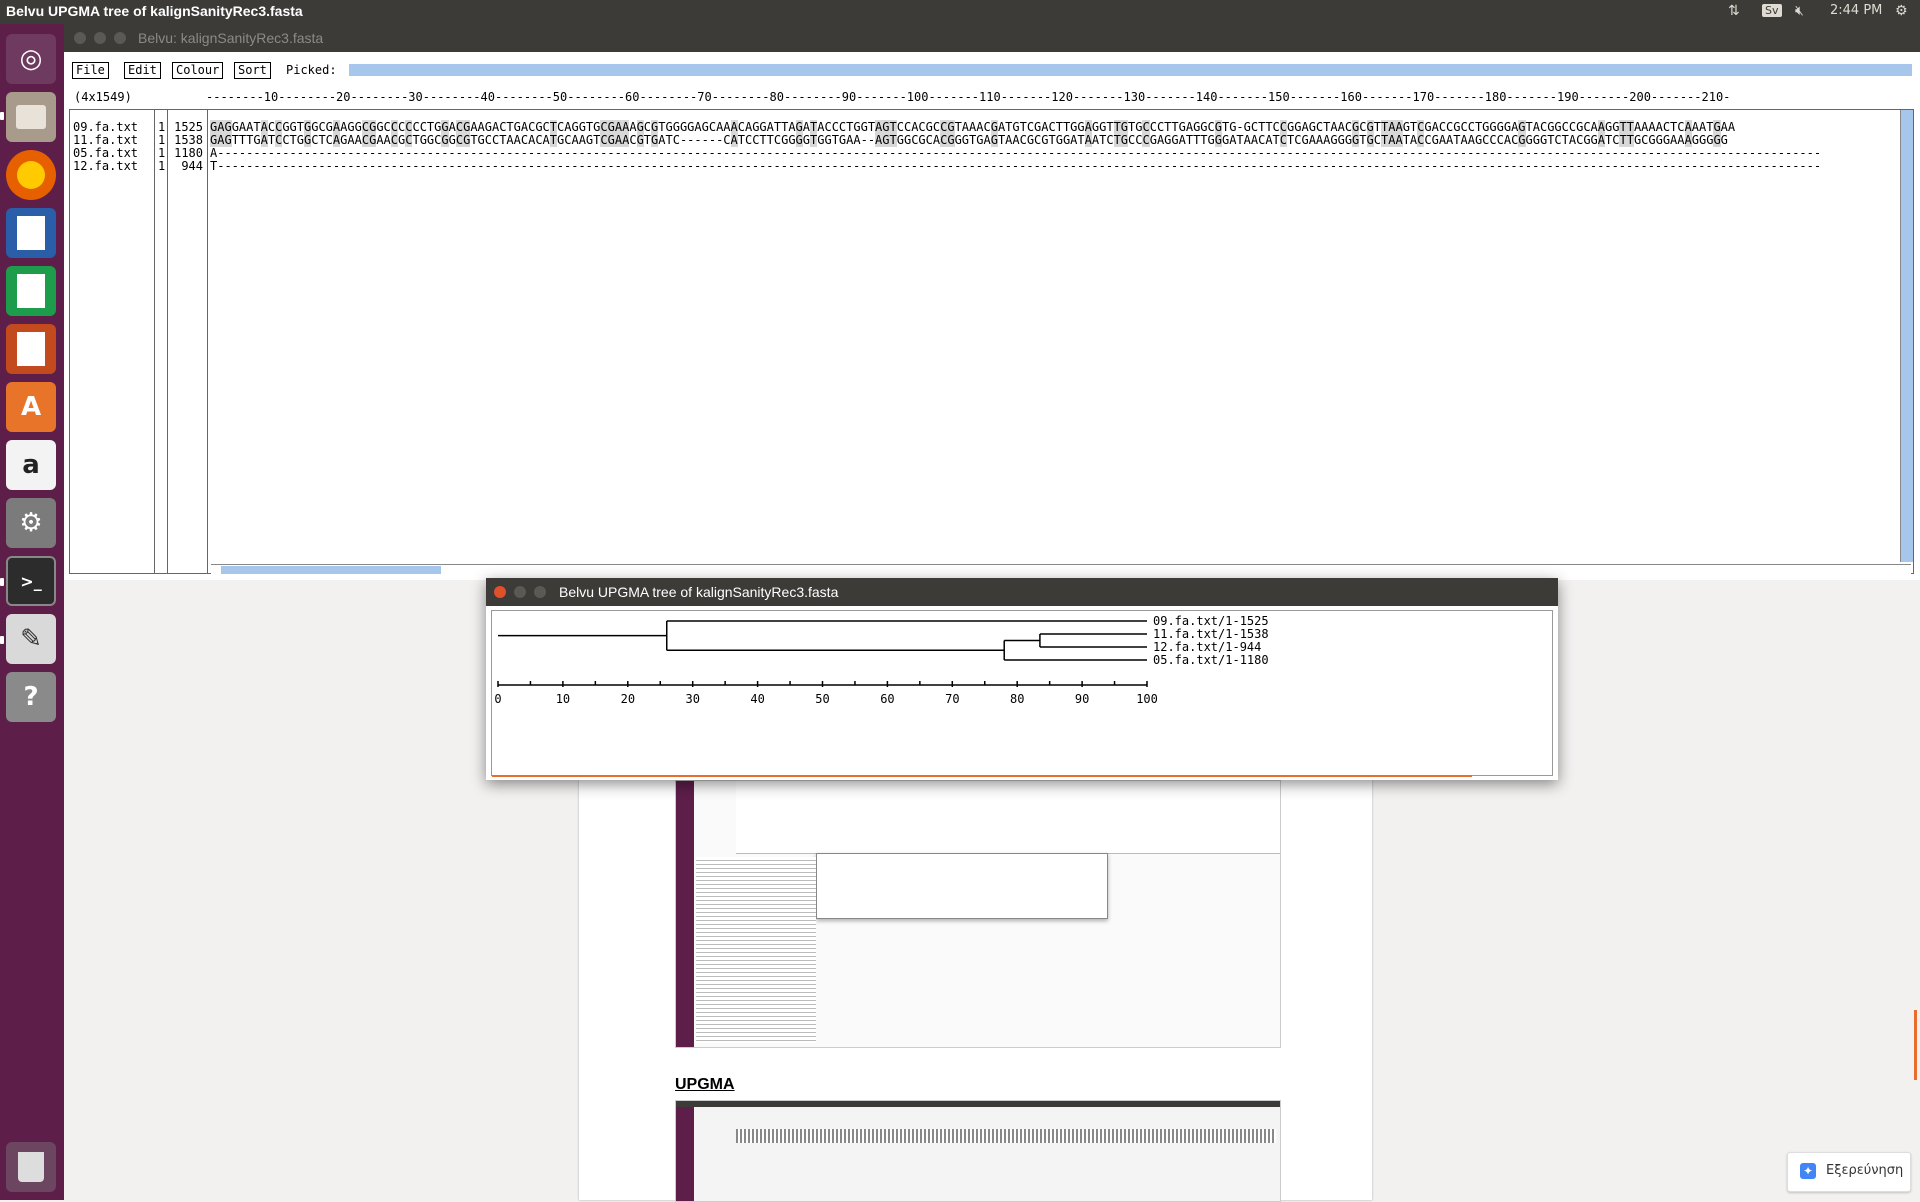 Image resolution: width=1920 pixels, height=1202 pixels. Describe the element at coordinates (992, 38) in the screenshot. I see `window-titlebar: Belvu: kalignSanityRec3.fasta` at that location.